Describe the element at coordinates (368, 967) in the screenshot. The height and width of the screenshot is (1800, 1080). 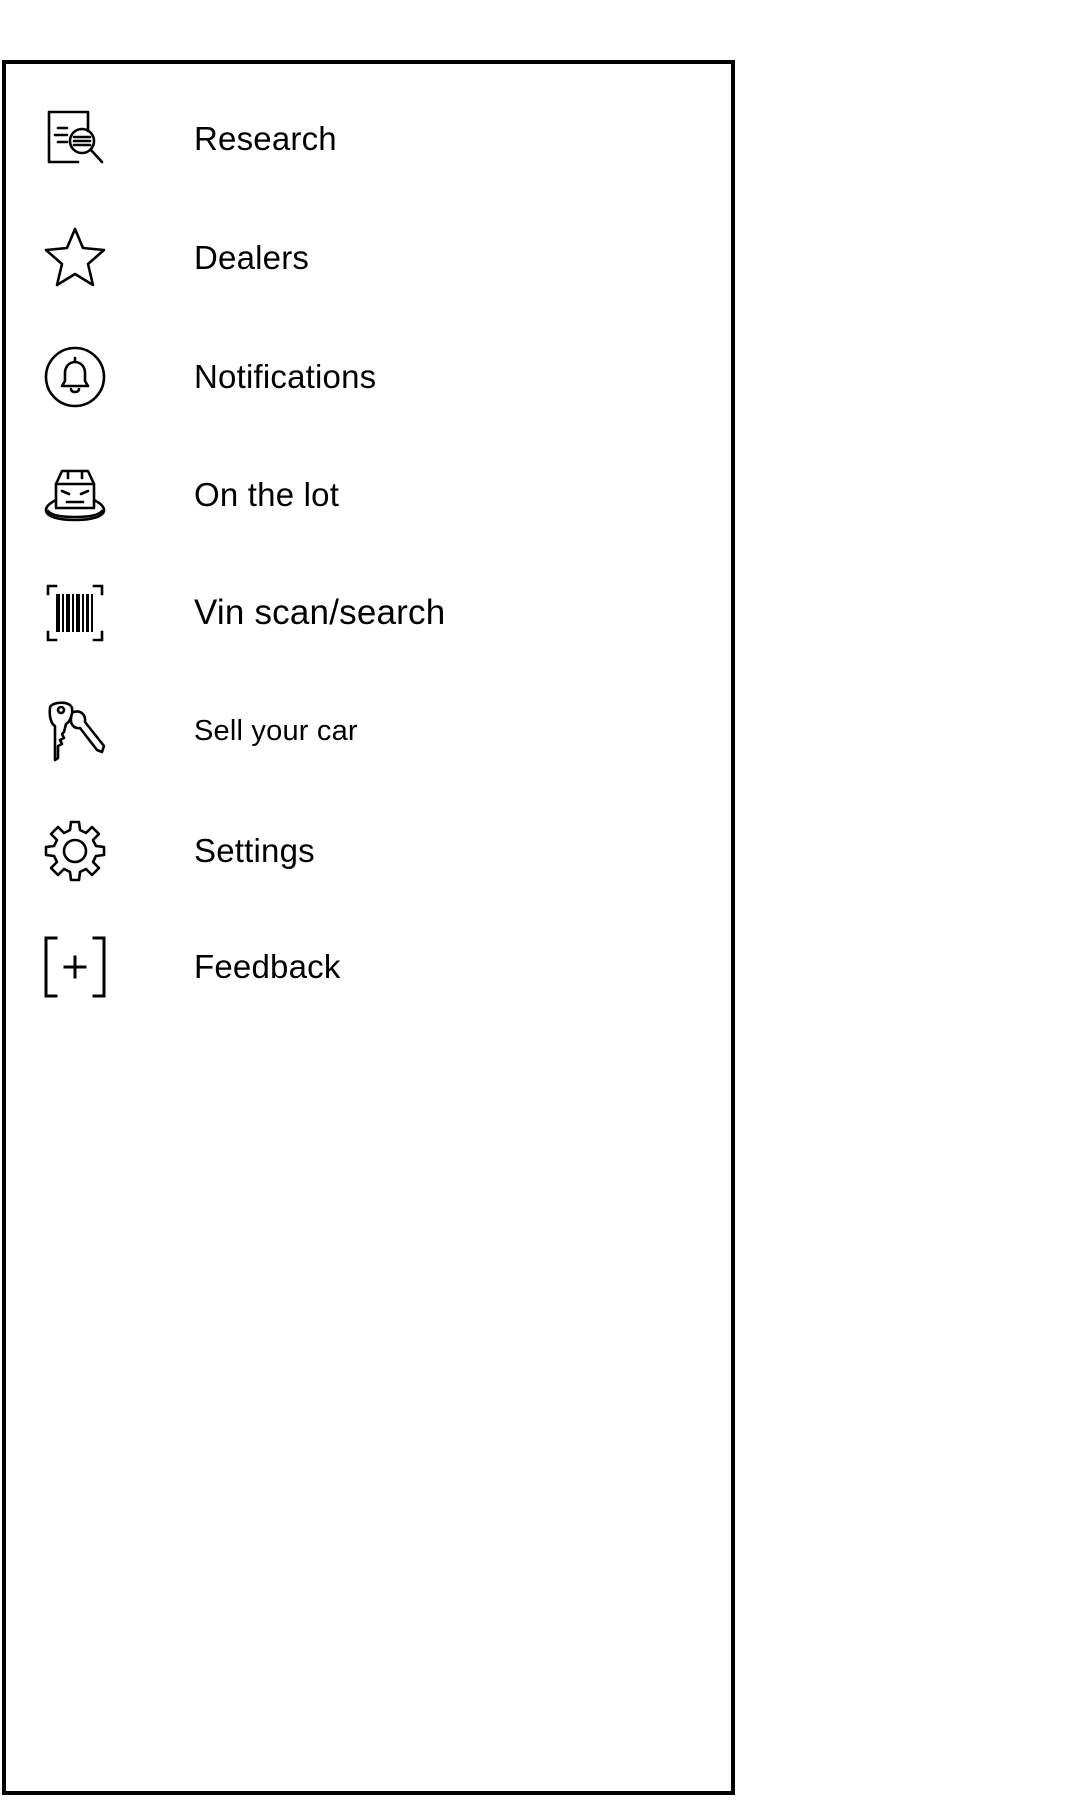
I see `menu-item-feedback: Feedback` at that location.